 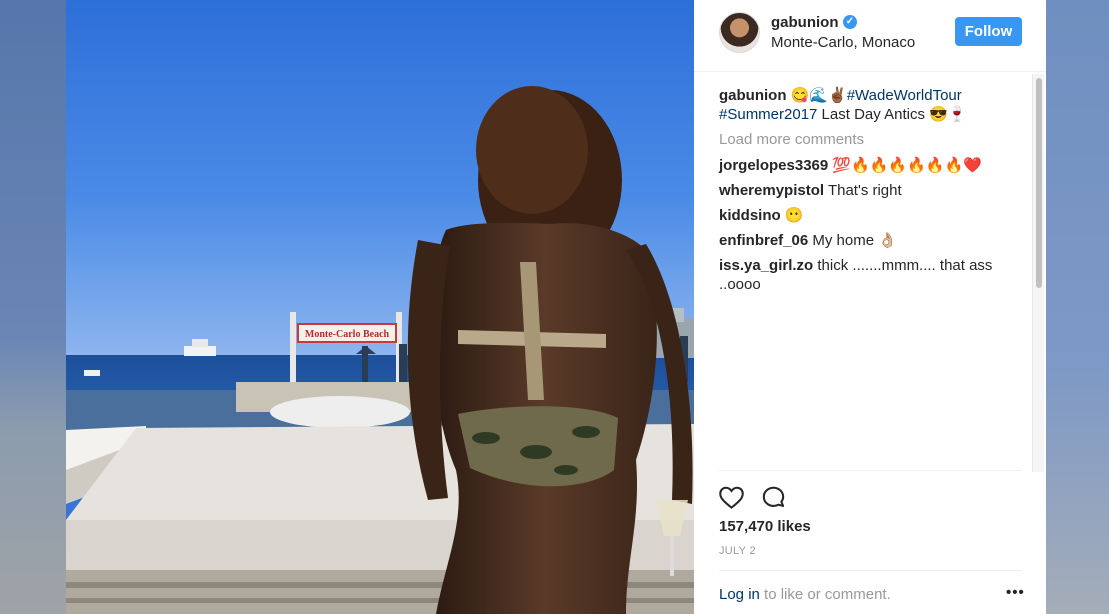 I want to click on follow-button: Follow, so click(x=988, y=31).